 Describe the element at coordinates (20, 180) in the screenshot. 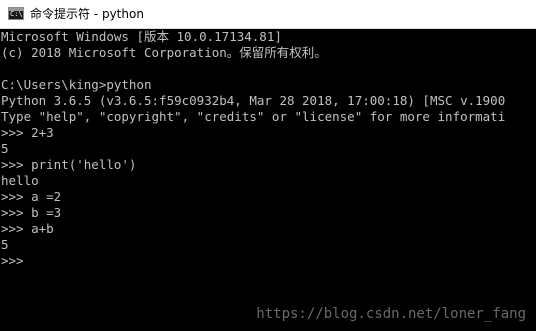

I see `console-line: hello` at that location.